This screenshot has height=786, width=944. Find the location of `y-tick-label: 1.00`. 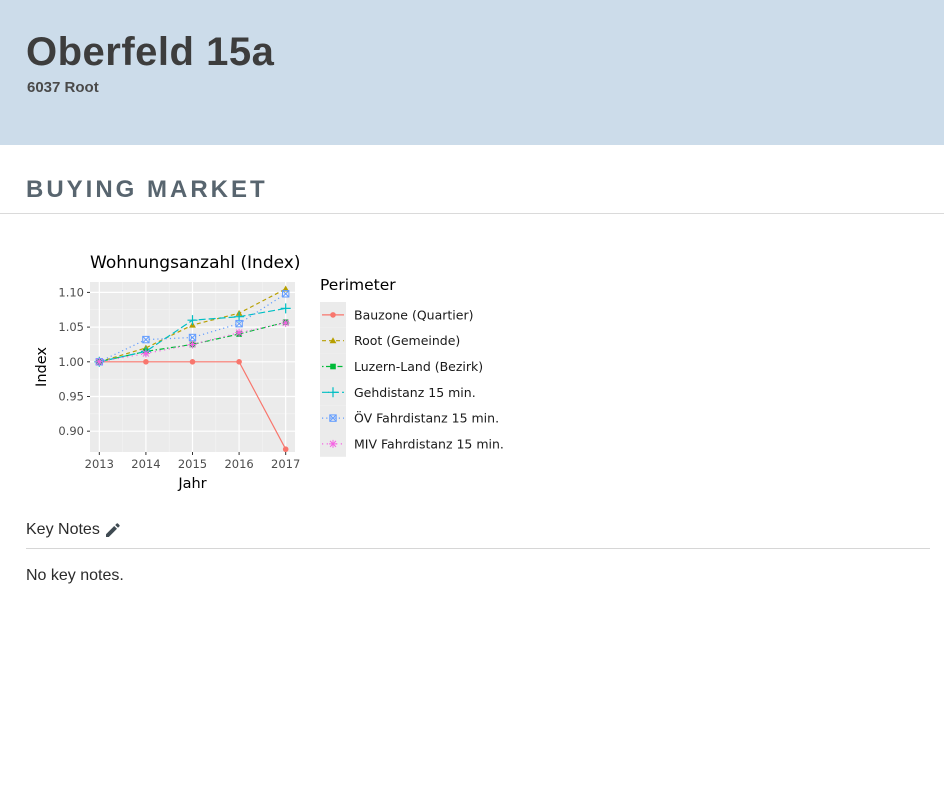

y-tick-label: 1.00 is located at coordinates (71, 362).